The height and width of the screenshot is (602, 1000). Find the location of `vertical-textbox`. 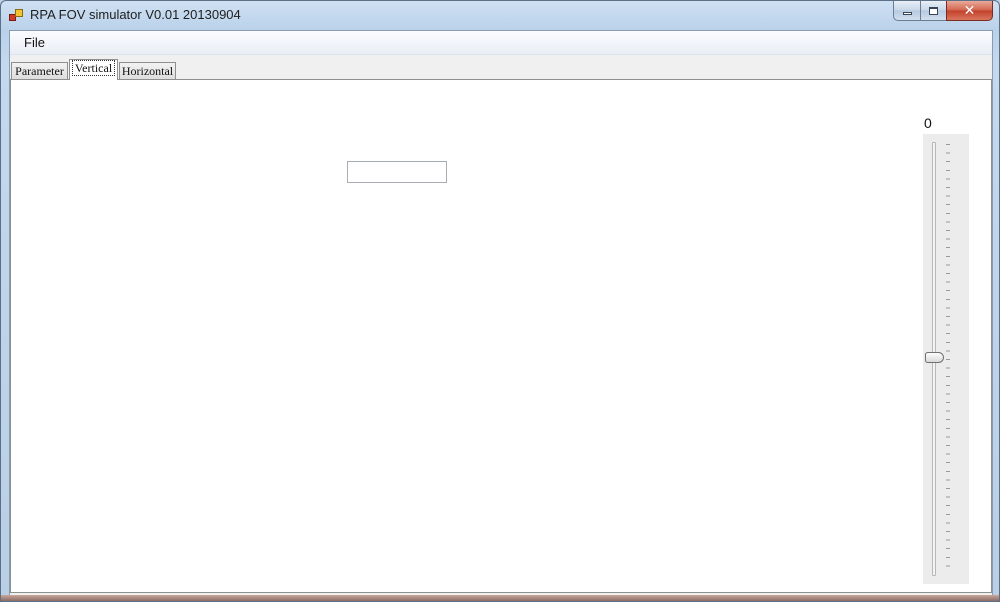

vertical-textbox is located at coordinates (397, 172).